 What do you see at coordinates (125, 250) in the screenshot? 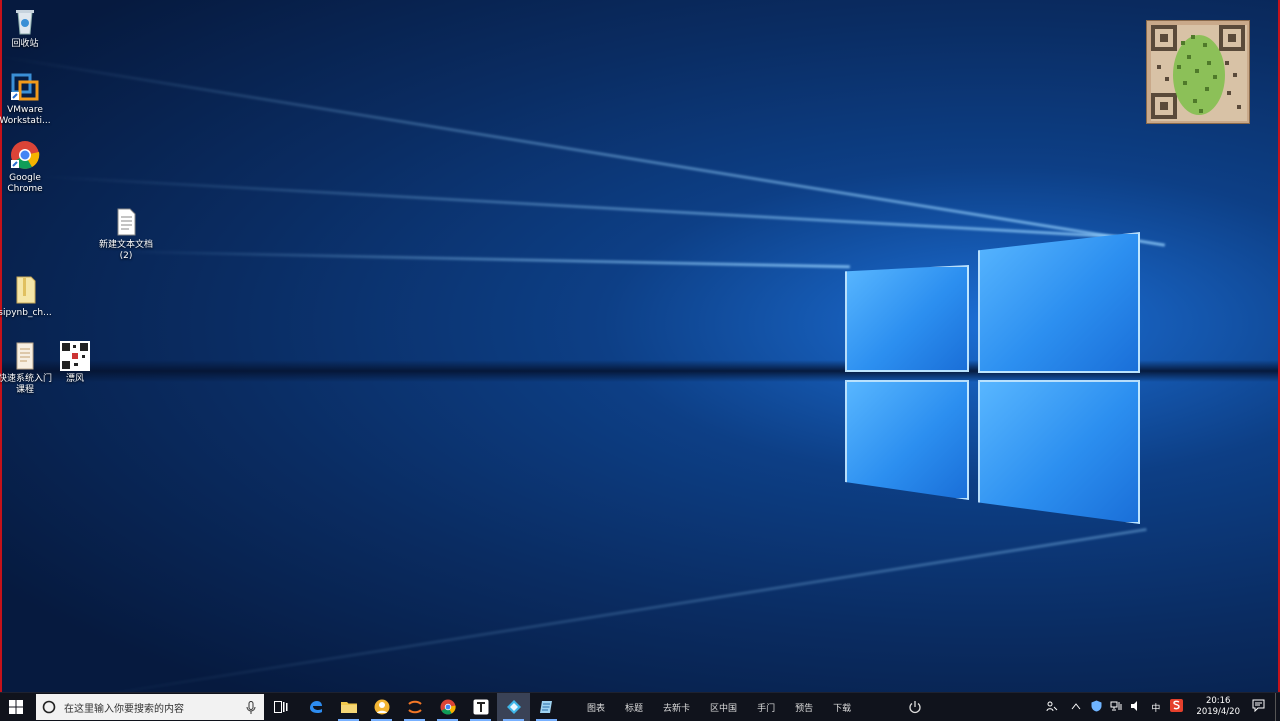
I see `desktop-icon-label: 新建文本文档 (2)` at bounding box center [125, 250].